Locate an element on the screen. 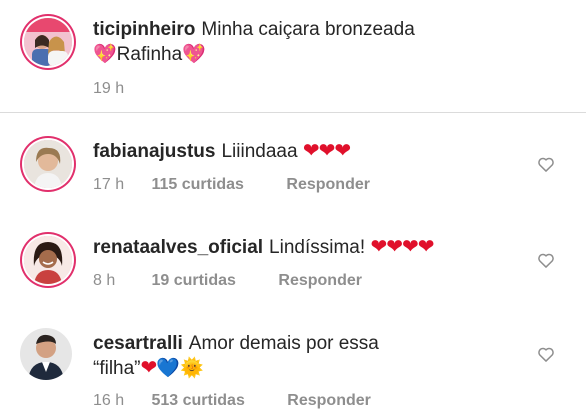 The height and width of the screenshot is (420, 586). comment-likes: 19 curtidas is located at coordinates (193, 281).